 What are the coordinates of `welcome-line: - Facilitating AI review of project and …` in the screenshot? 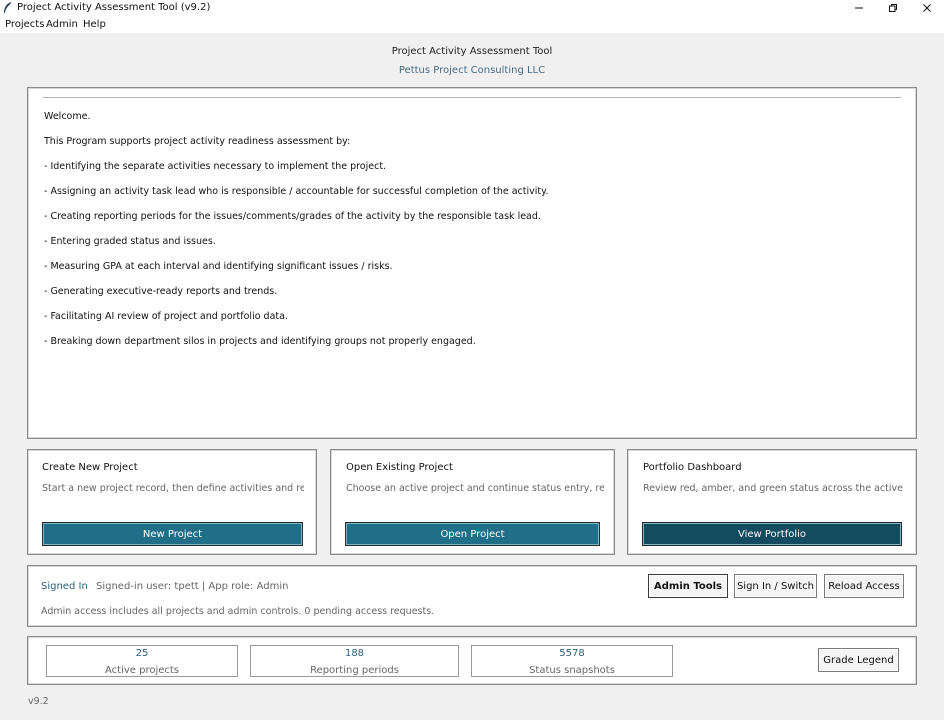 It's located at (166, 316).